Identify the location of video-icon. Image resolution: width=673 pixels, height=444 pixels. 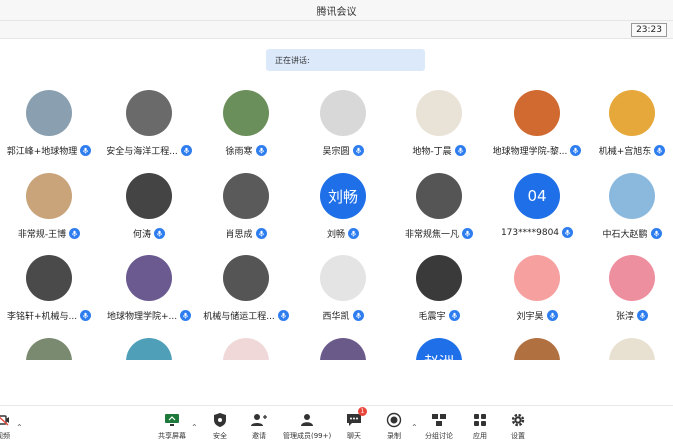
(6, 420).